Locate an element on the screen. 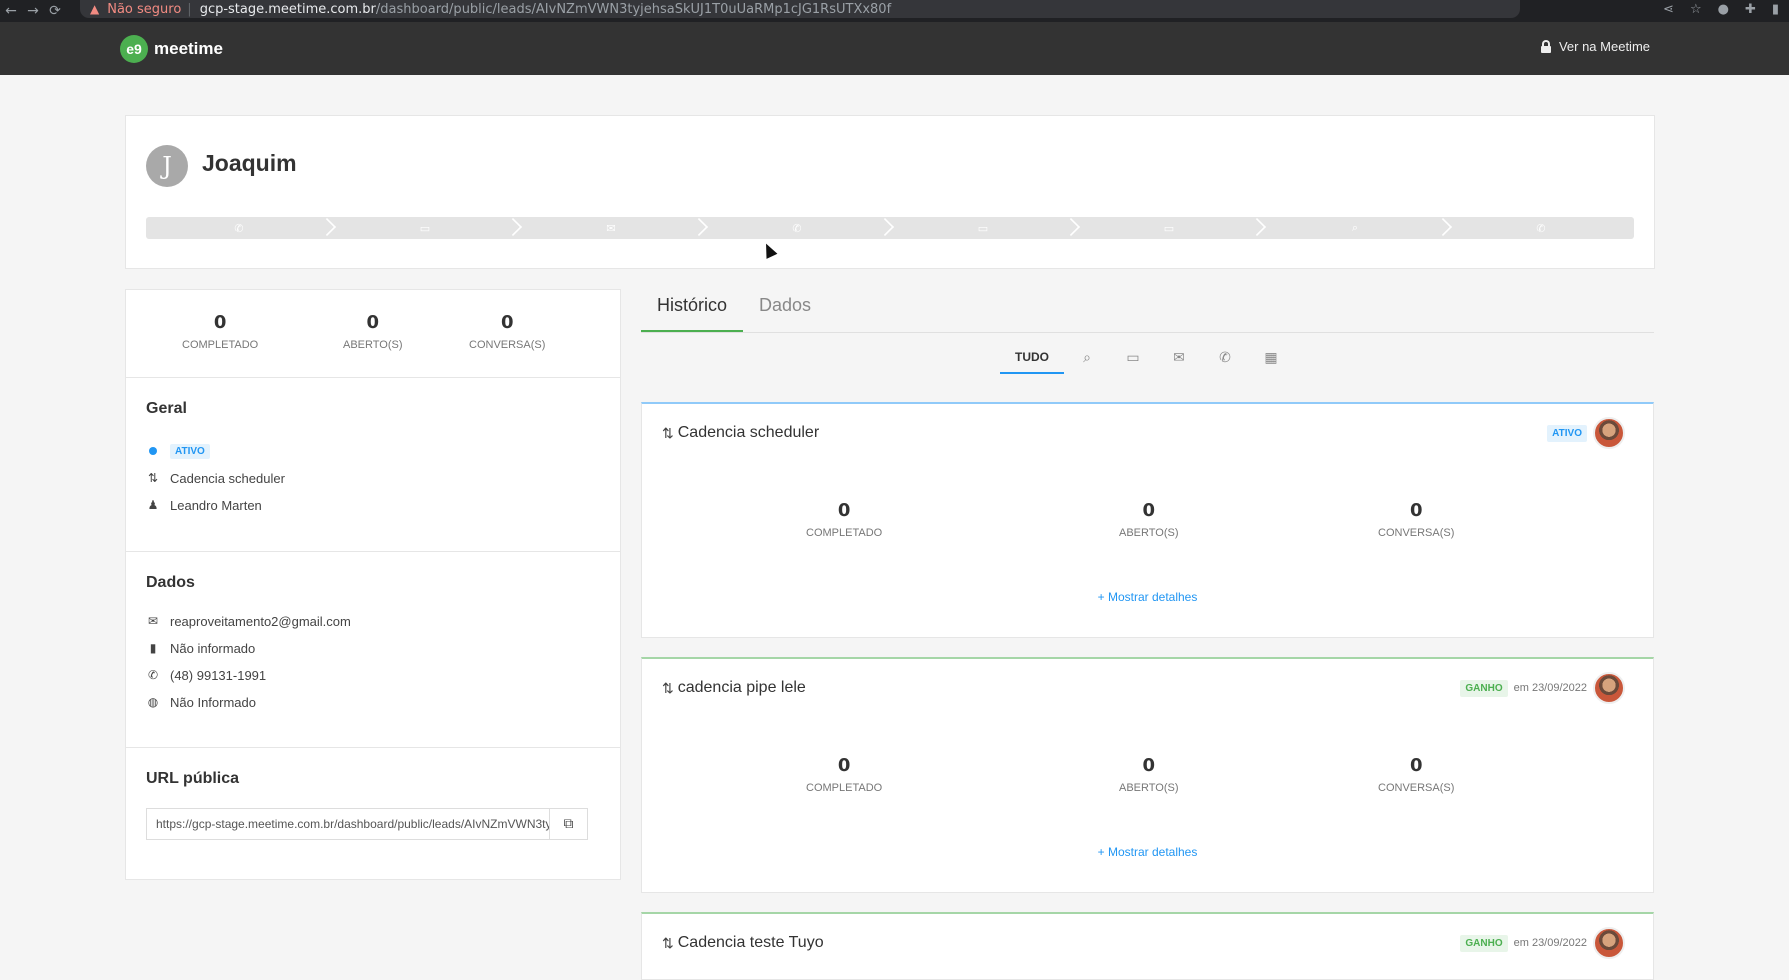  company-row: ▮ Não informado is located at coordinates (373, 648).